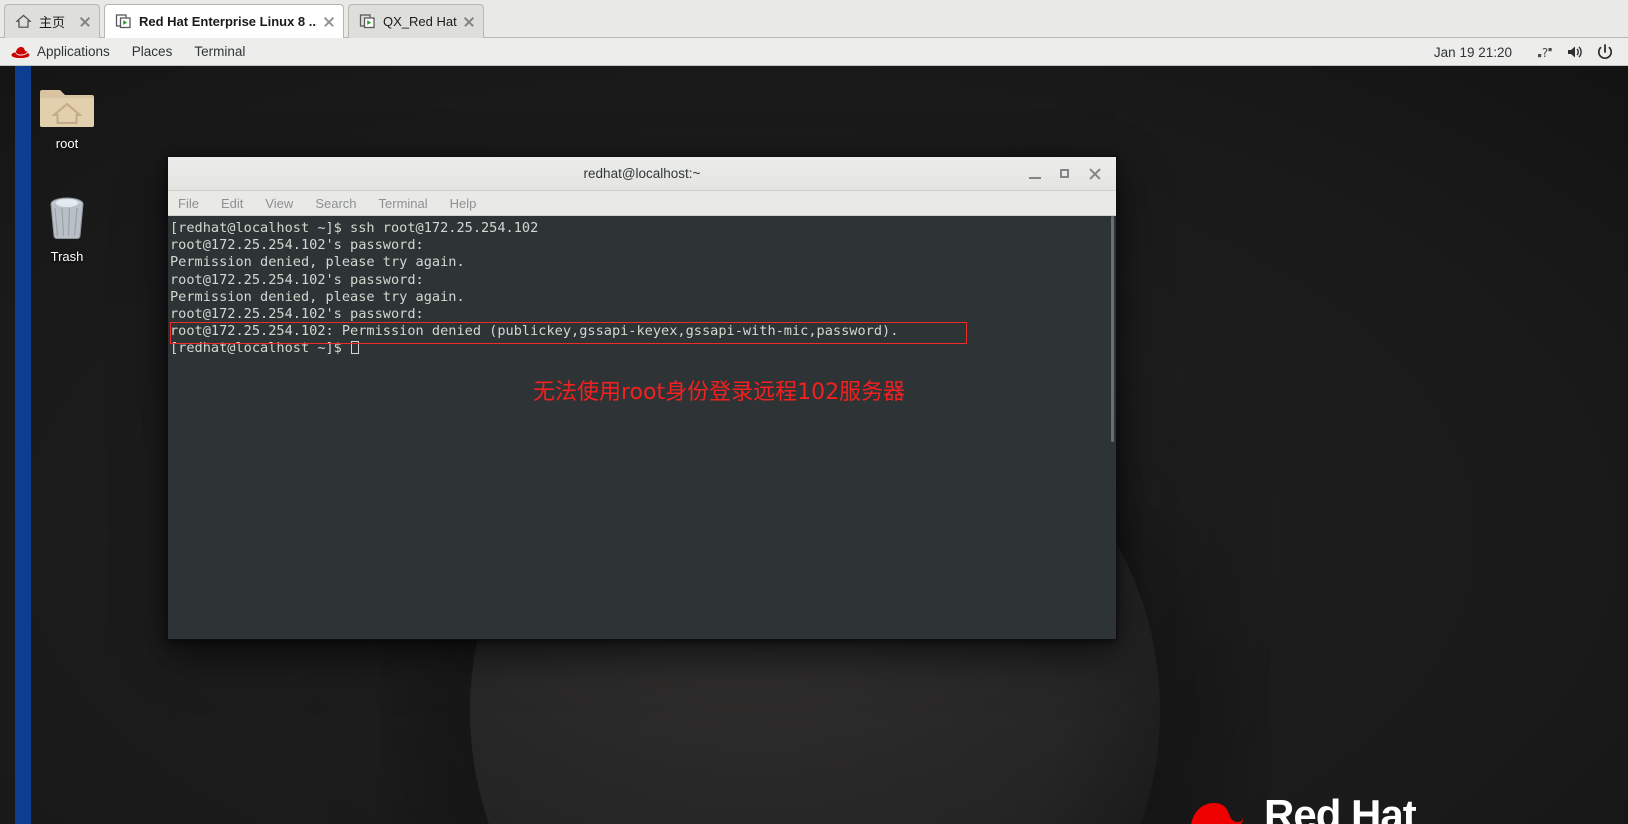  I want to click on applications-menu: Applications, so click(60, 52).